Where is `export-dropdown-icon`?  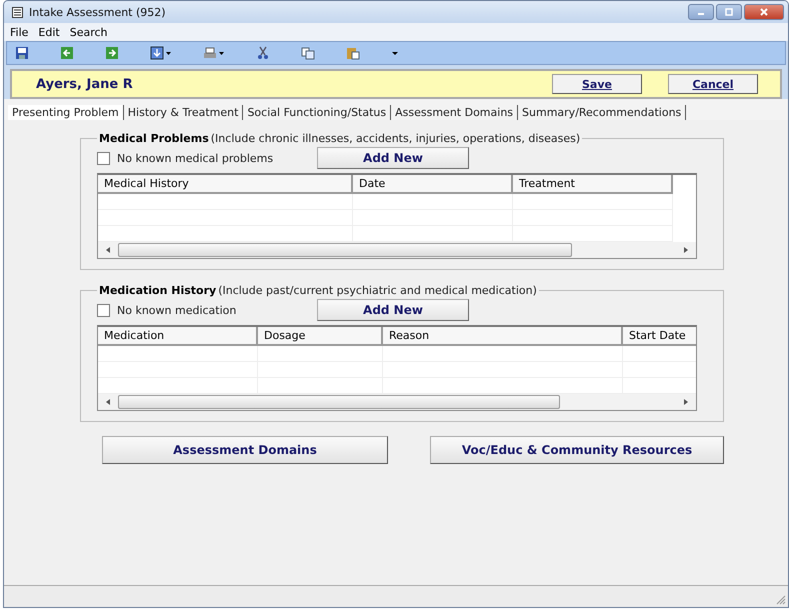
export-dropdown-icon is located at coordinates (161, 53).